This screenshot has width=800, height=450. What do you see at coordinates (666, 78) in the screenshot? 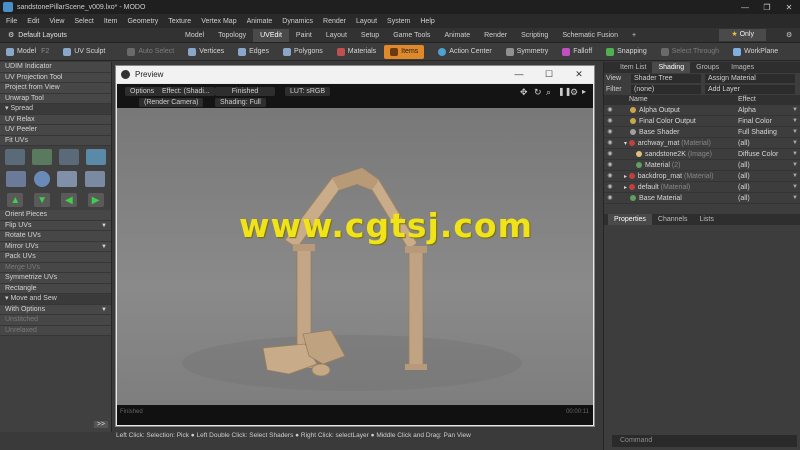
I see `view-dropdown: Shader Tree` at bounding box center [666, 78].